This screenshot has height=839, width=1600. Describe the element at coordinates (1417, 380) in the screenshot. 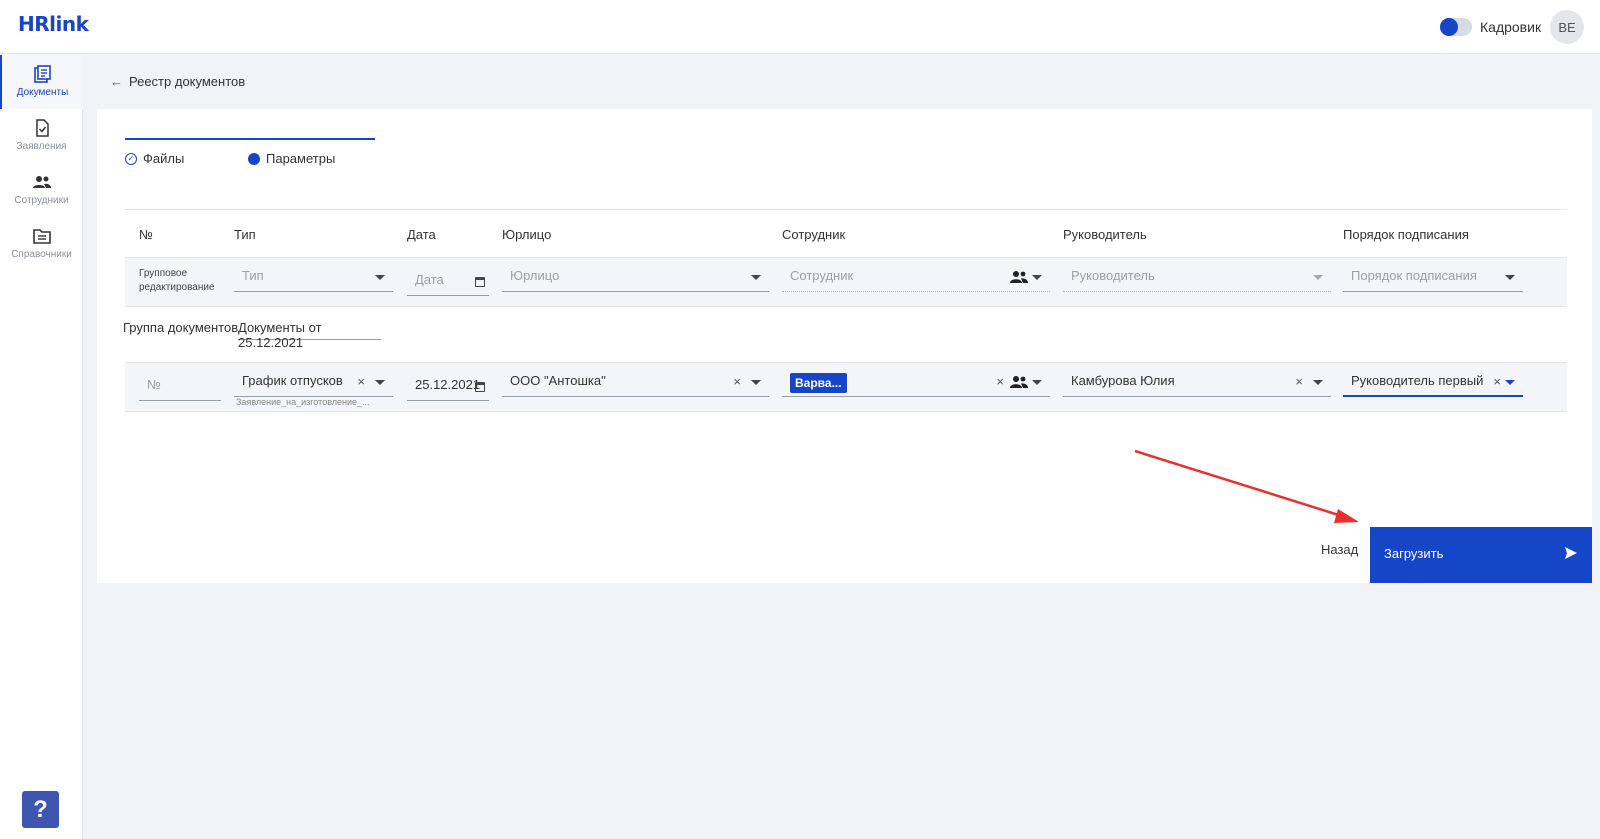

I see `row-signing-order-value: Руководитель первый` at that location.